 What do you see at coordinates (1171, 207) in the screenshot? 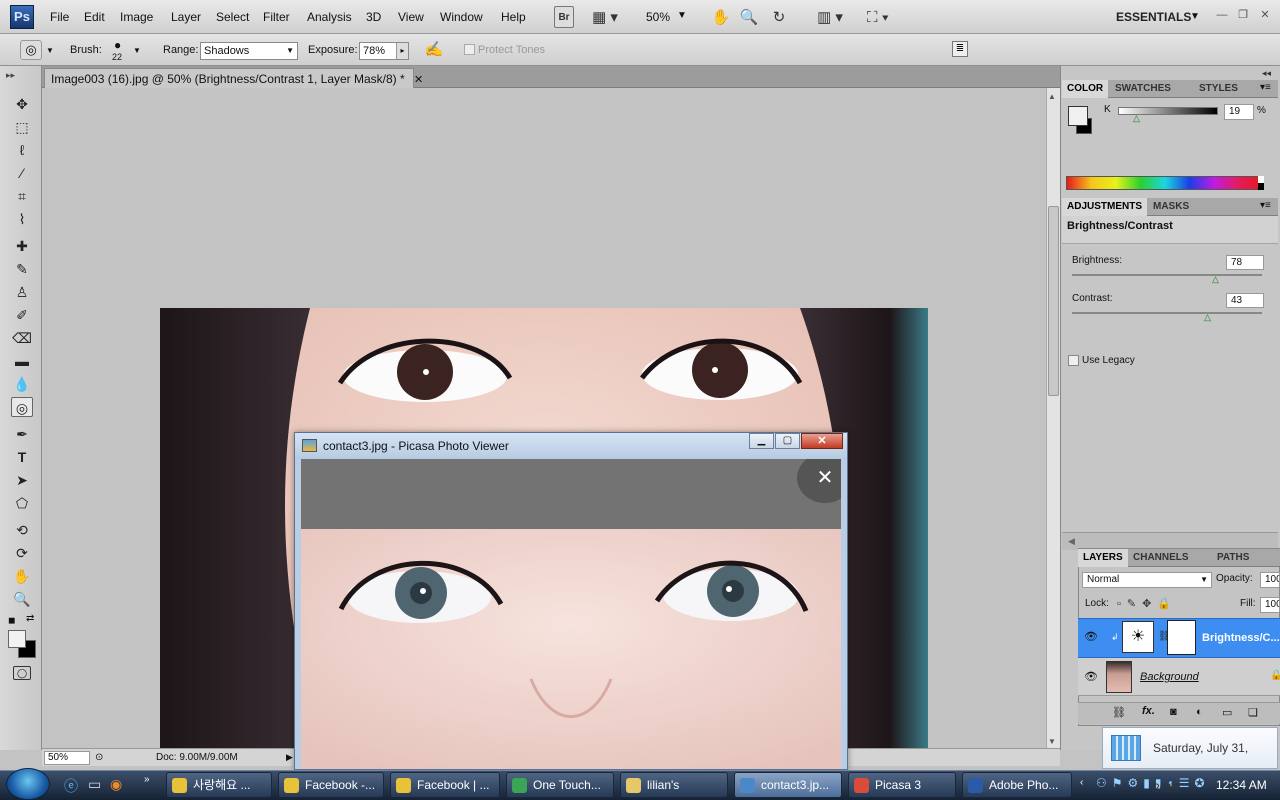
I see `tab-masks: MASKS` at bounding box center [1171, 207].